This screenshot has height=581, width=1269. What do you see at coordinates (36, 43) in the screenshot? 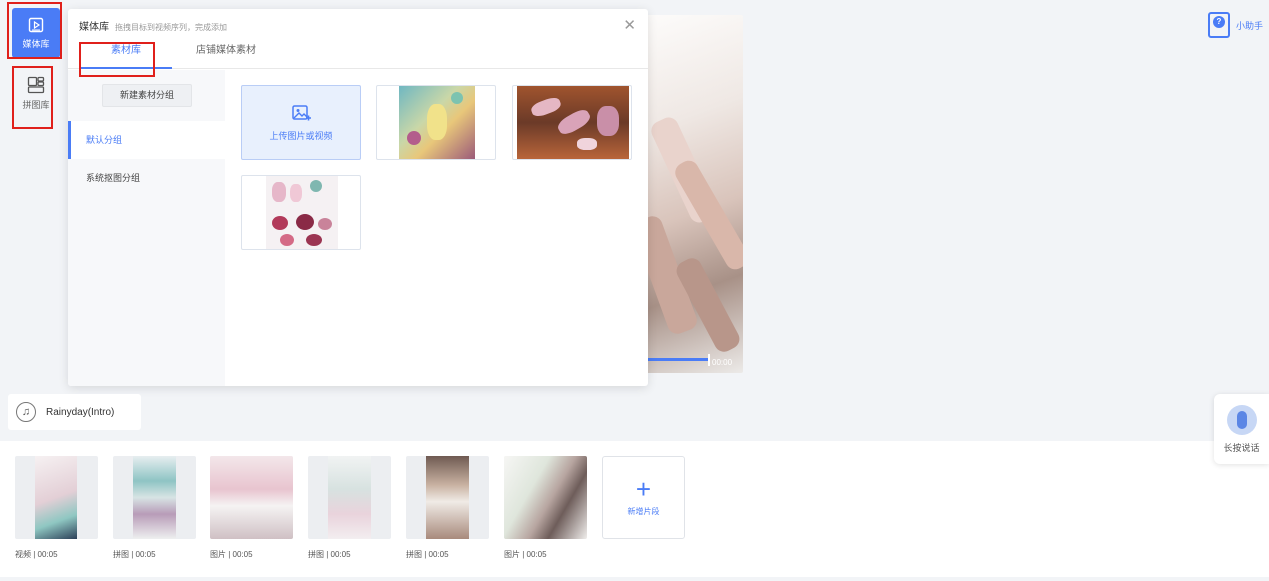
I see `rail-media-label: 媒体库` at bounding box center [36, 43].